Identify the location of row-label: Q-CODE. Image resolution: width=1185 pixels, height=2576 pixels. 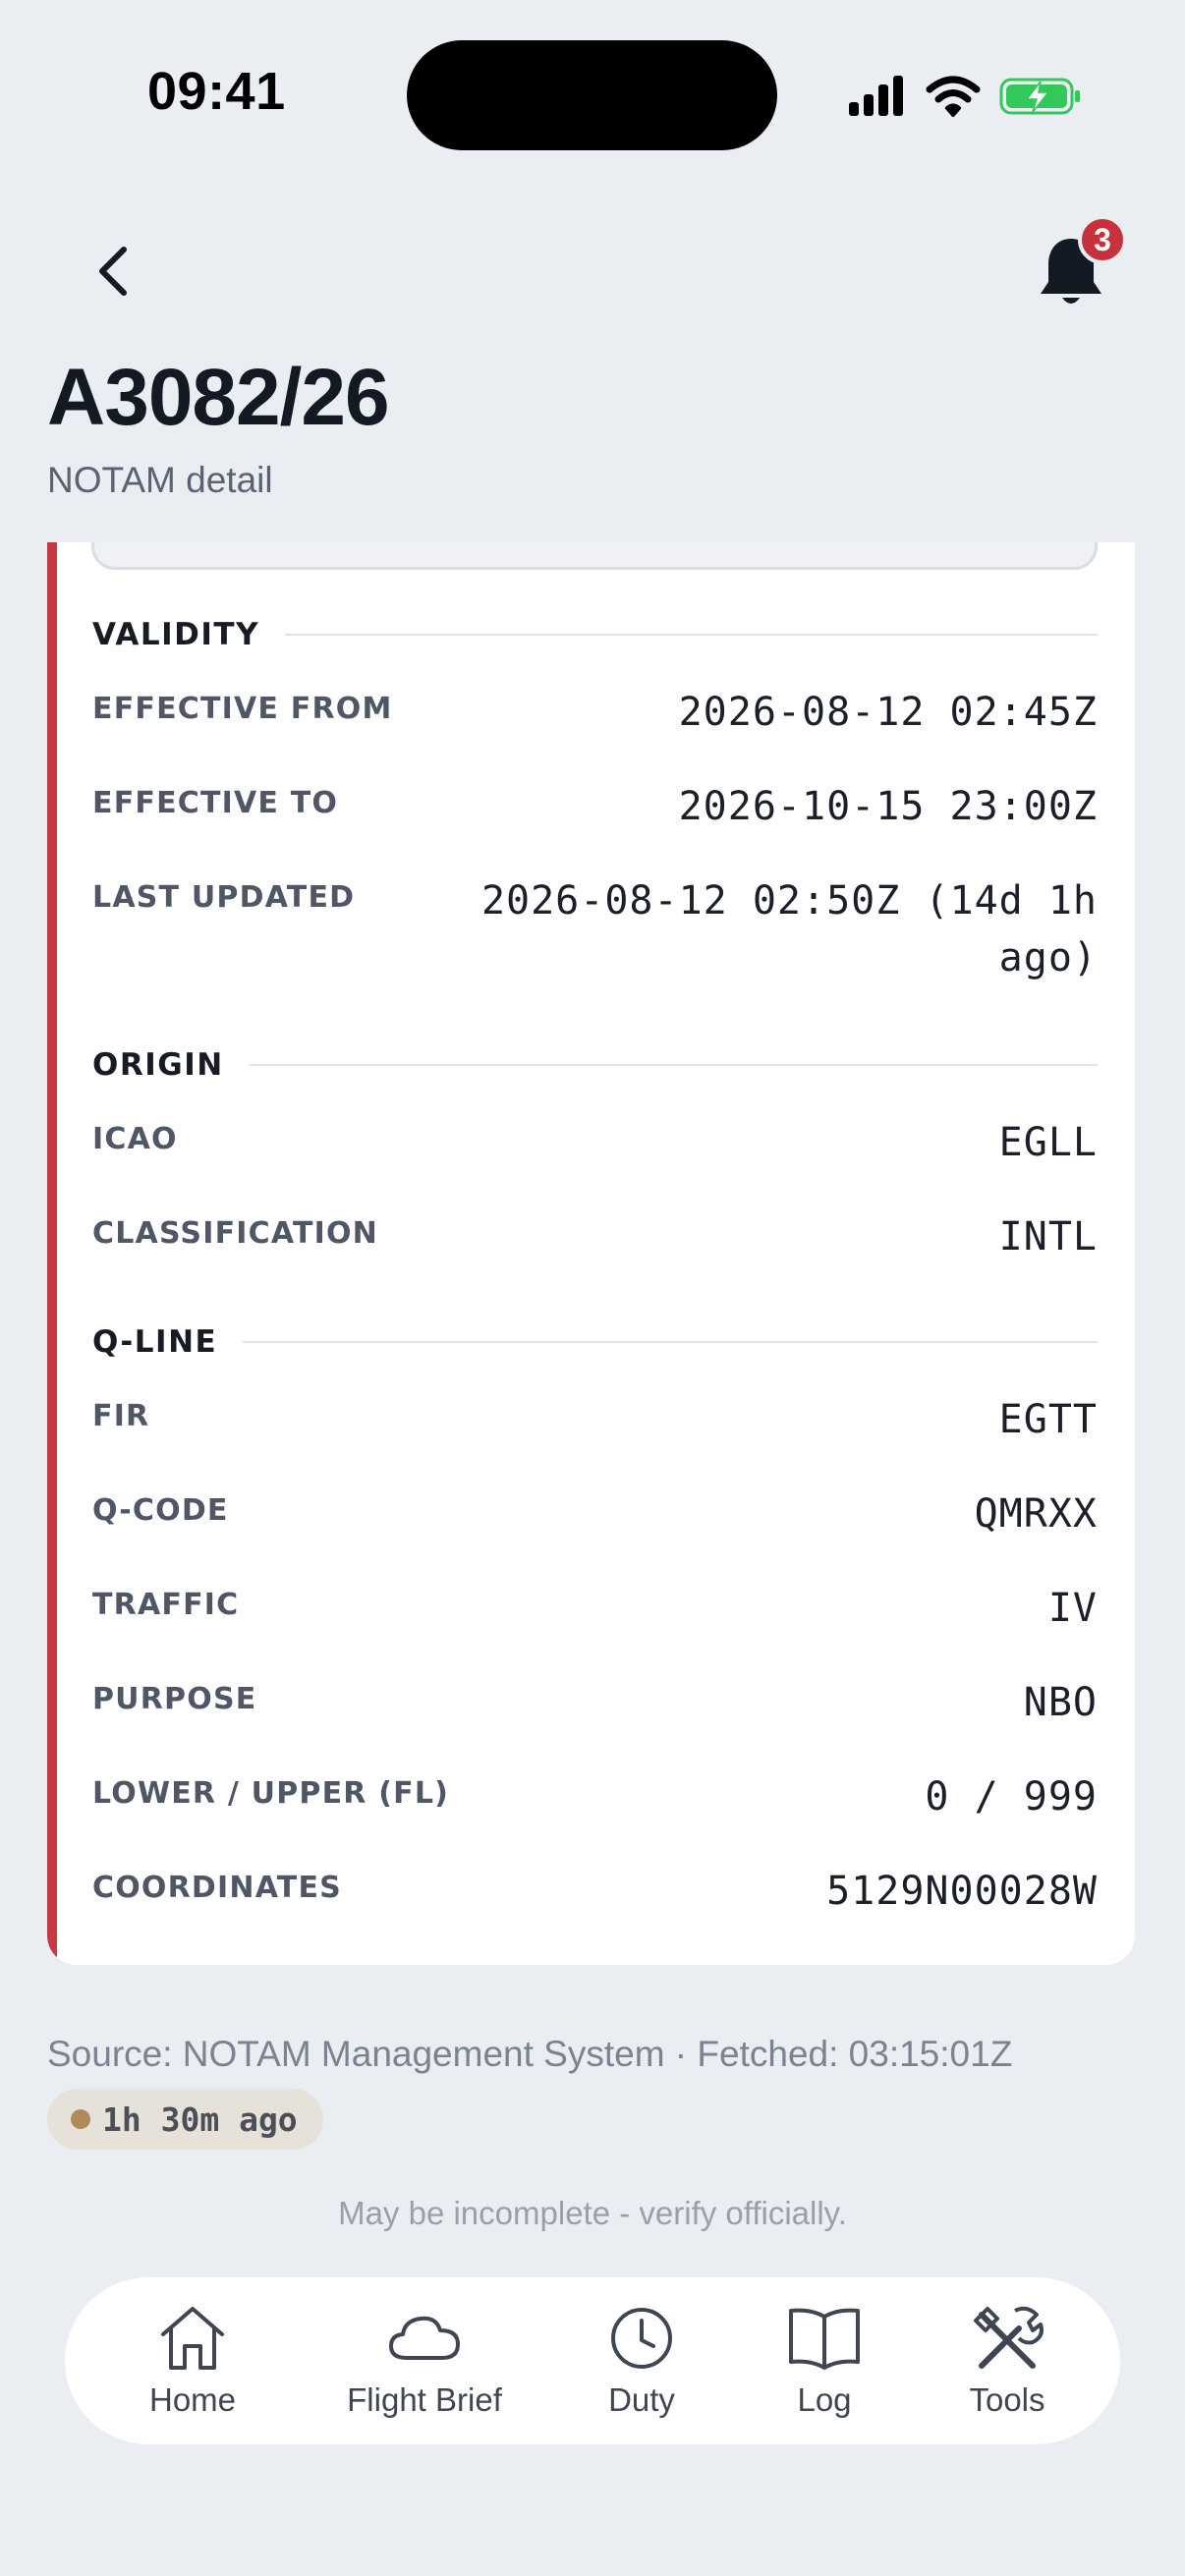
(161, 1510).